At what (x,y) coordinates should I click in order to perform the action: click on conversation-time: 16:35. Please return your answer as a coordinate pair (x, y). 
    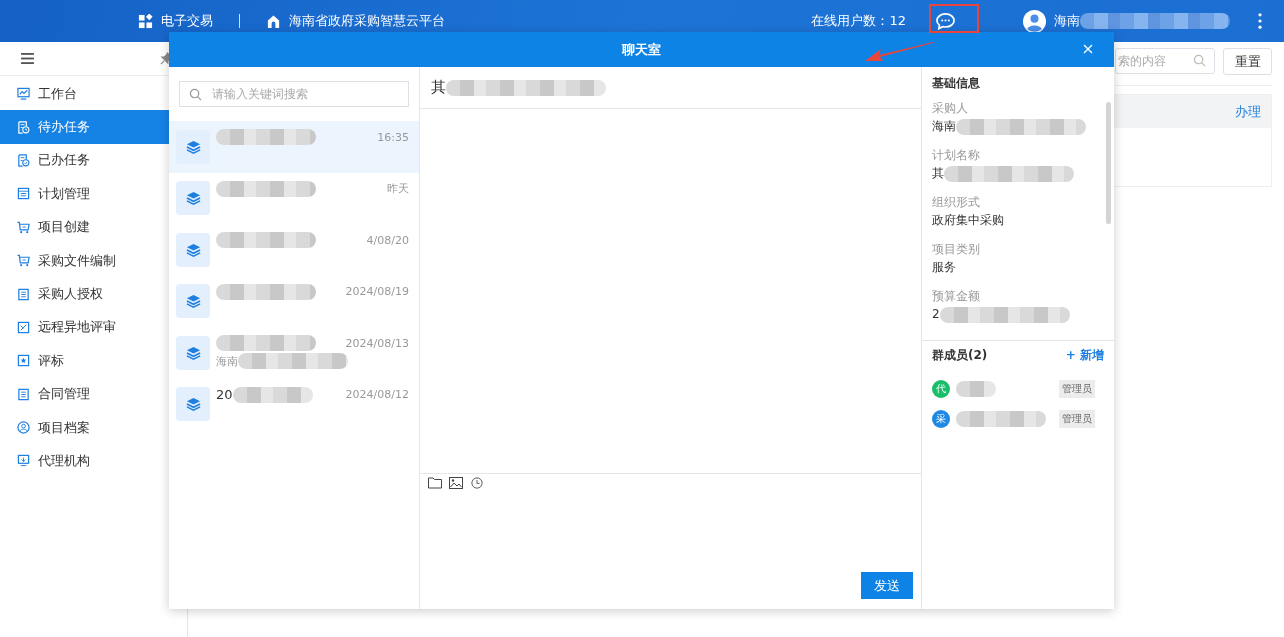
    Looking at the image, I should click on (393, 137).